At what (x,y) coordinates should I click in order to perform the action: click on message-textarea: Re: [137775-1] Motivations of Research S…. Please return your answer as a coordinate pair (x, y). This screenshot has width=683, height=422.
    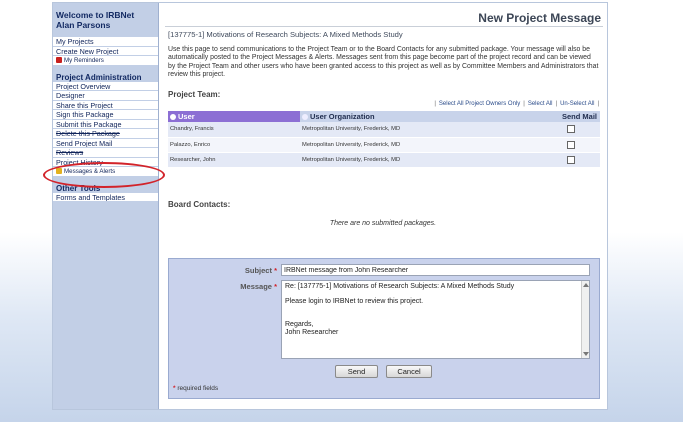
    Looking at the image, I should click on (435, 319).